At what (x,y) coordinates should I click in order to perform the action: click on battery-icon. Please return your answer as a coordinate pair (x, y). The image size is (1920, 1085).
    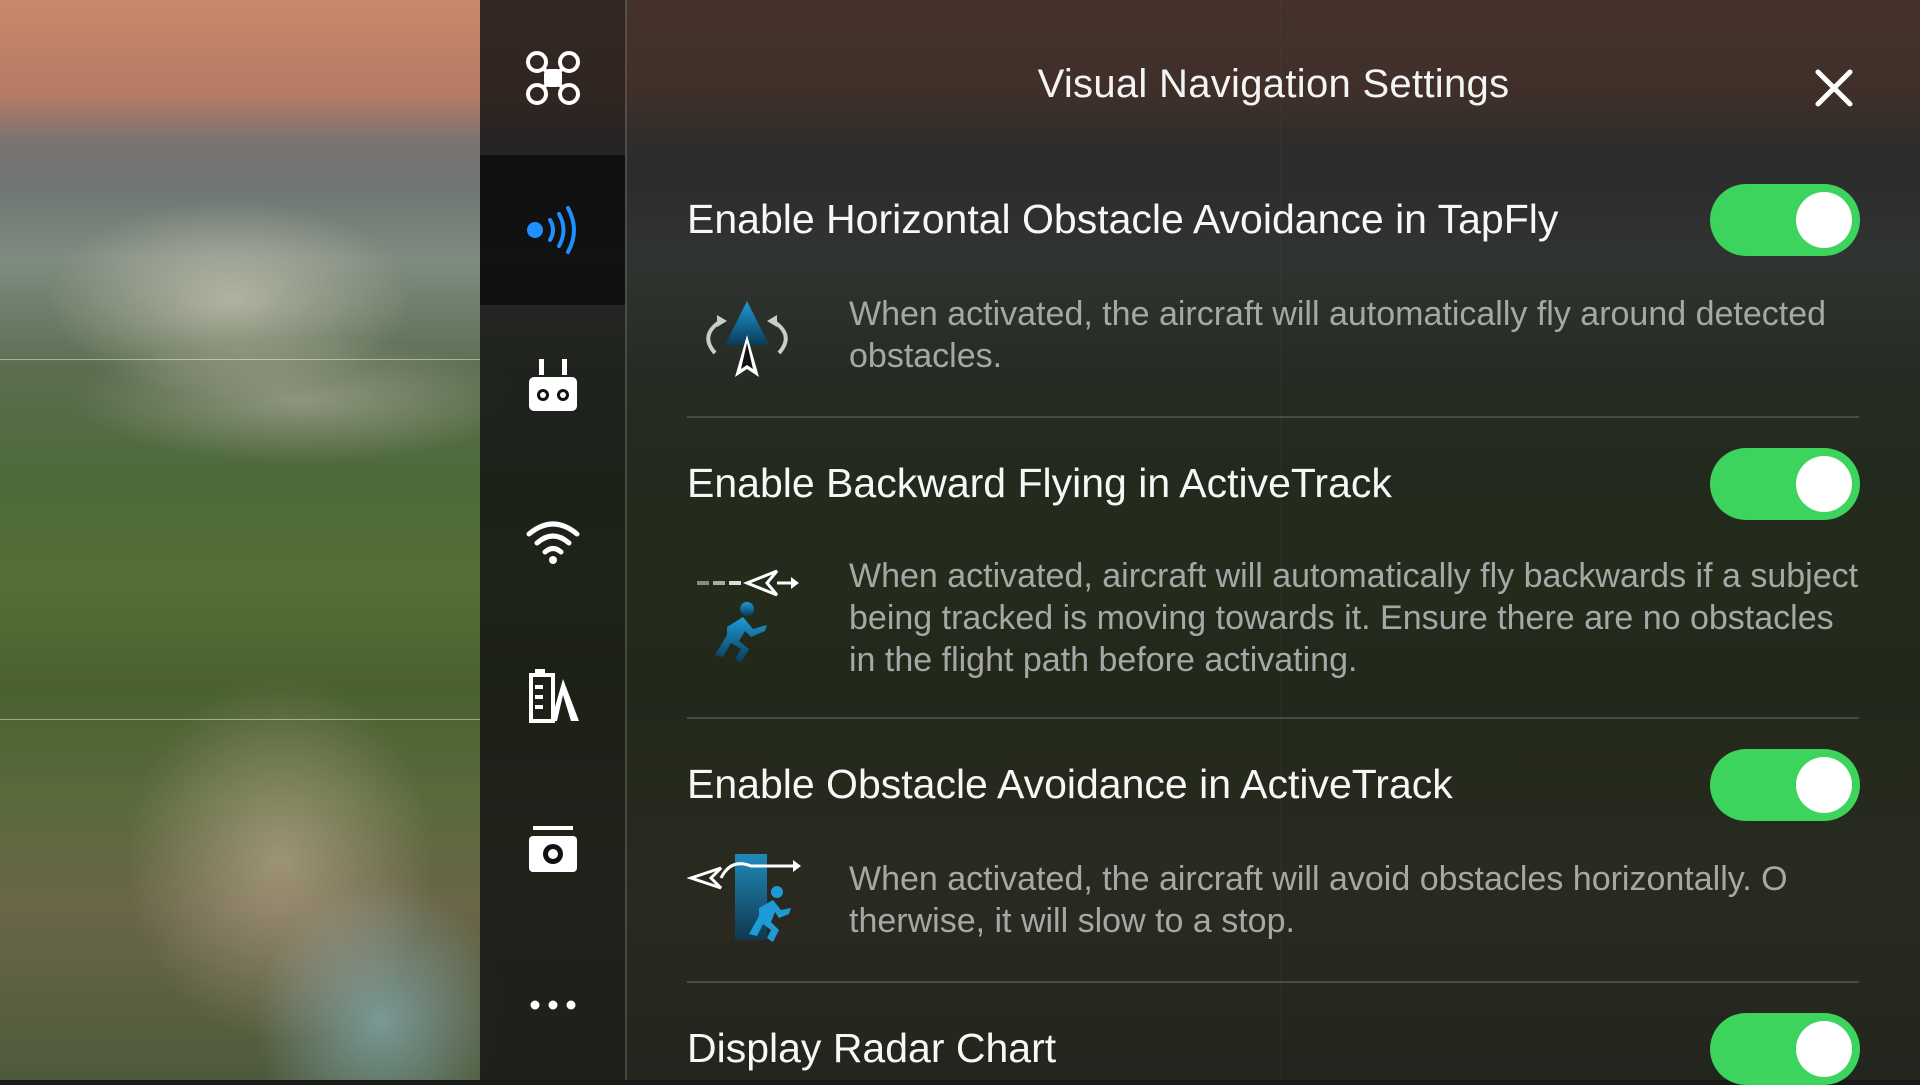
    Looking at the image, I should click on (553, 696).